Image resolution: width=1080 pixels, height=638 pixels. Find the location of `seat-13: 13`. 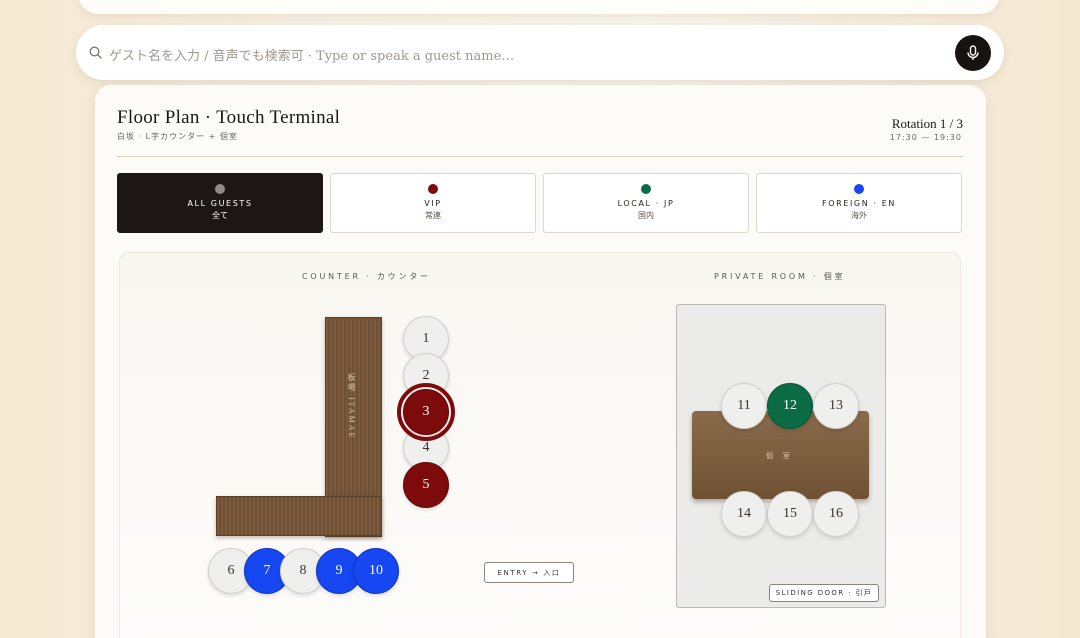

seat-13: 13 is located at coordinates (836, 406).